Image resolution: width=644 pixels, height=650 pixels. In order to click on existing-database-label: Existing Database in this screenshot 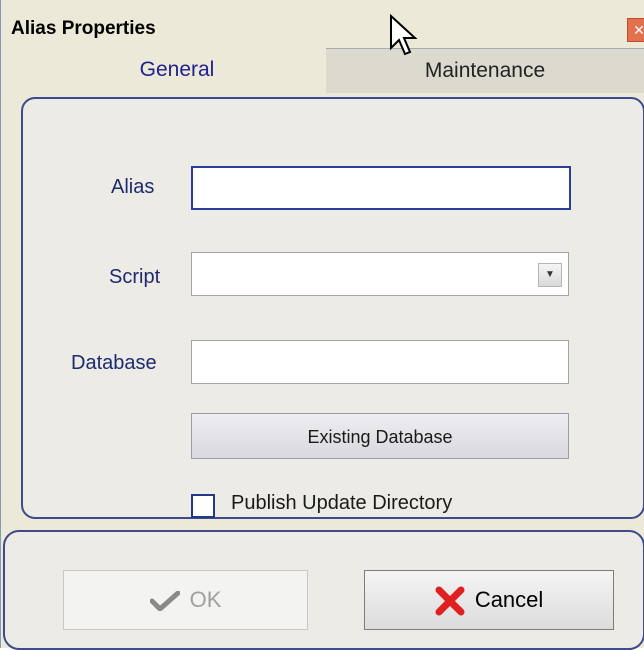, I will do `click(380, 437)`.